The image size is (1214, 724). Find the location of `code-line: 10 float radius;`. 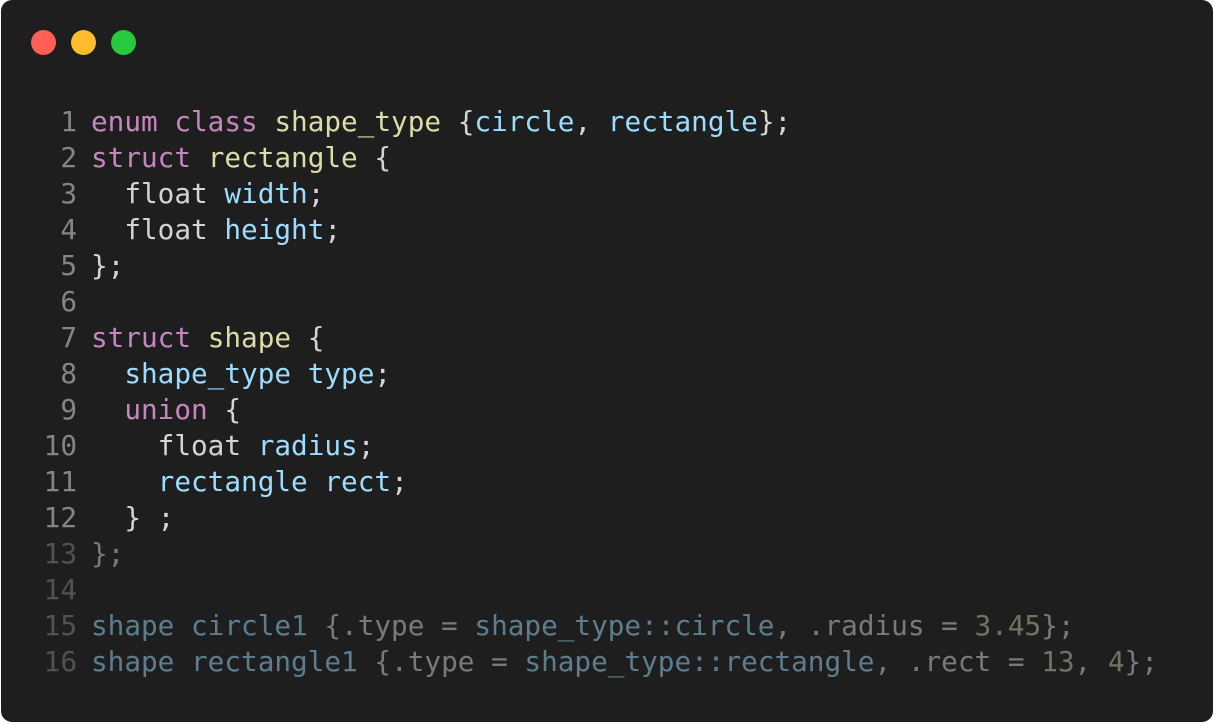

code-line: 10 float radius; is located at coordinates (599, 446).